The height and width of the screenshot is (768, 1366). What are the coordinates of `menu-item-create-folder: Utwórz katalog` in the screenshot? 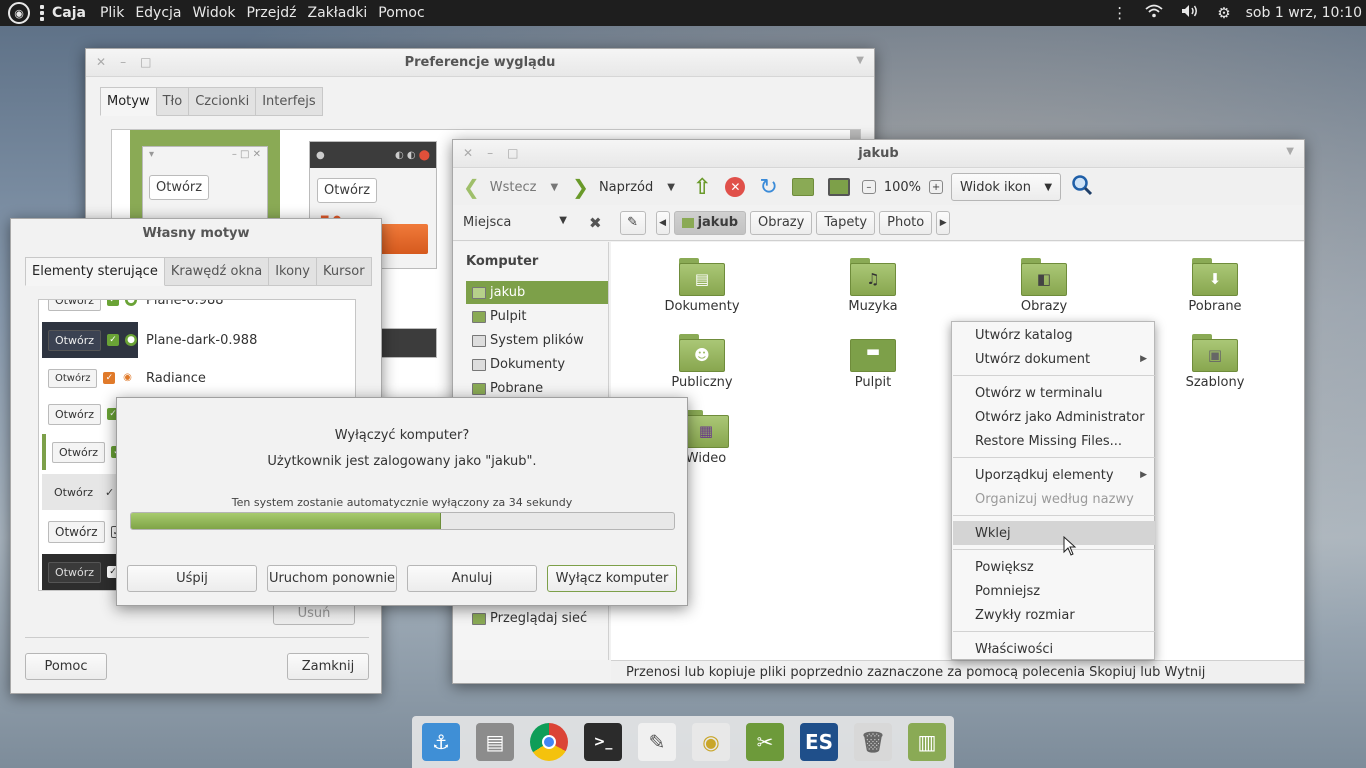 It's located at (1054, 335).